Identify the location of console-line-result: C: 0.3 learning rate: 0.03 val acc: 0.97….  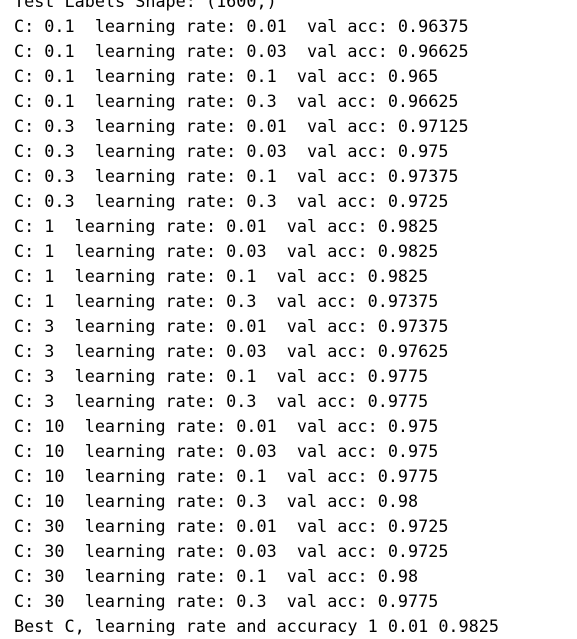
(231, 151).